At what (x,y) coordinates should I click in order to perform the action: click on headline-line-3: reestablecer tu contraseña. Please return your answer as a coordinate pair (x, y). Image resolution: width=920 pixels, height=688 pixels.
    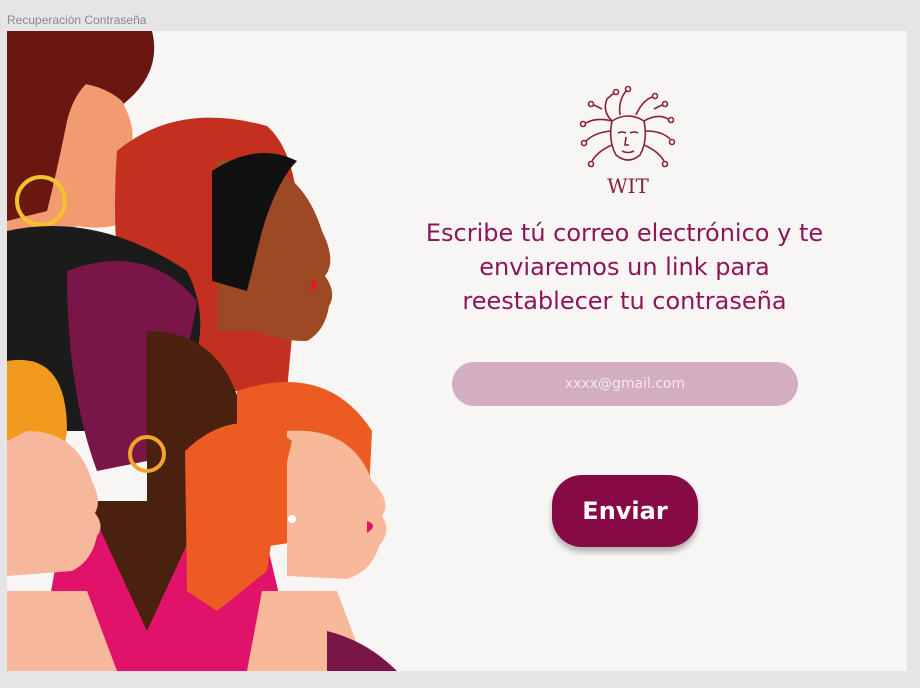
    Looking at the image, I should click on (624, 301).